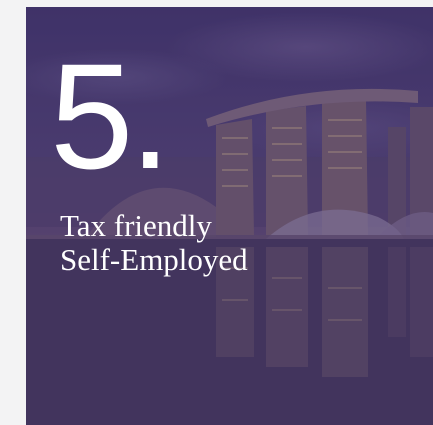  I want to click on card-title-line-2: Self-Employed, so click(154, 259).